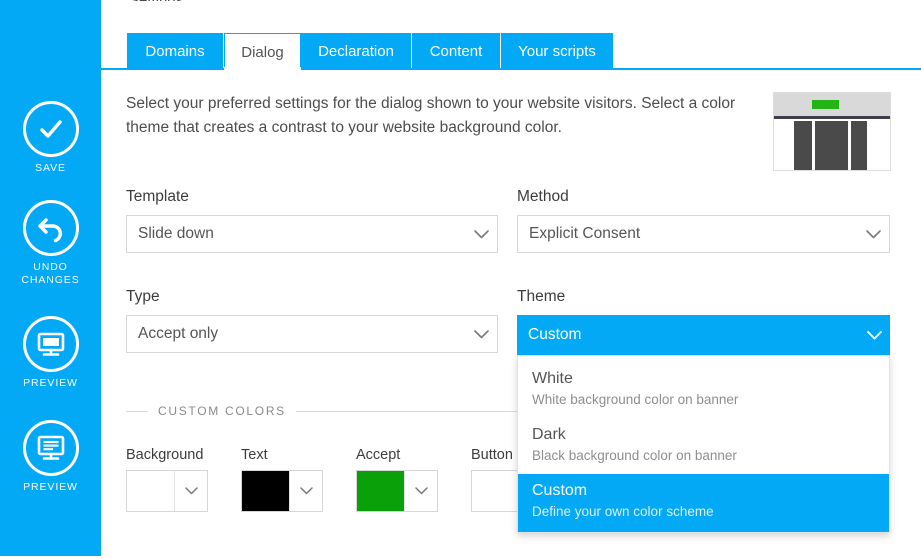  I want to click on thumbnail-body, so click(832, 145).